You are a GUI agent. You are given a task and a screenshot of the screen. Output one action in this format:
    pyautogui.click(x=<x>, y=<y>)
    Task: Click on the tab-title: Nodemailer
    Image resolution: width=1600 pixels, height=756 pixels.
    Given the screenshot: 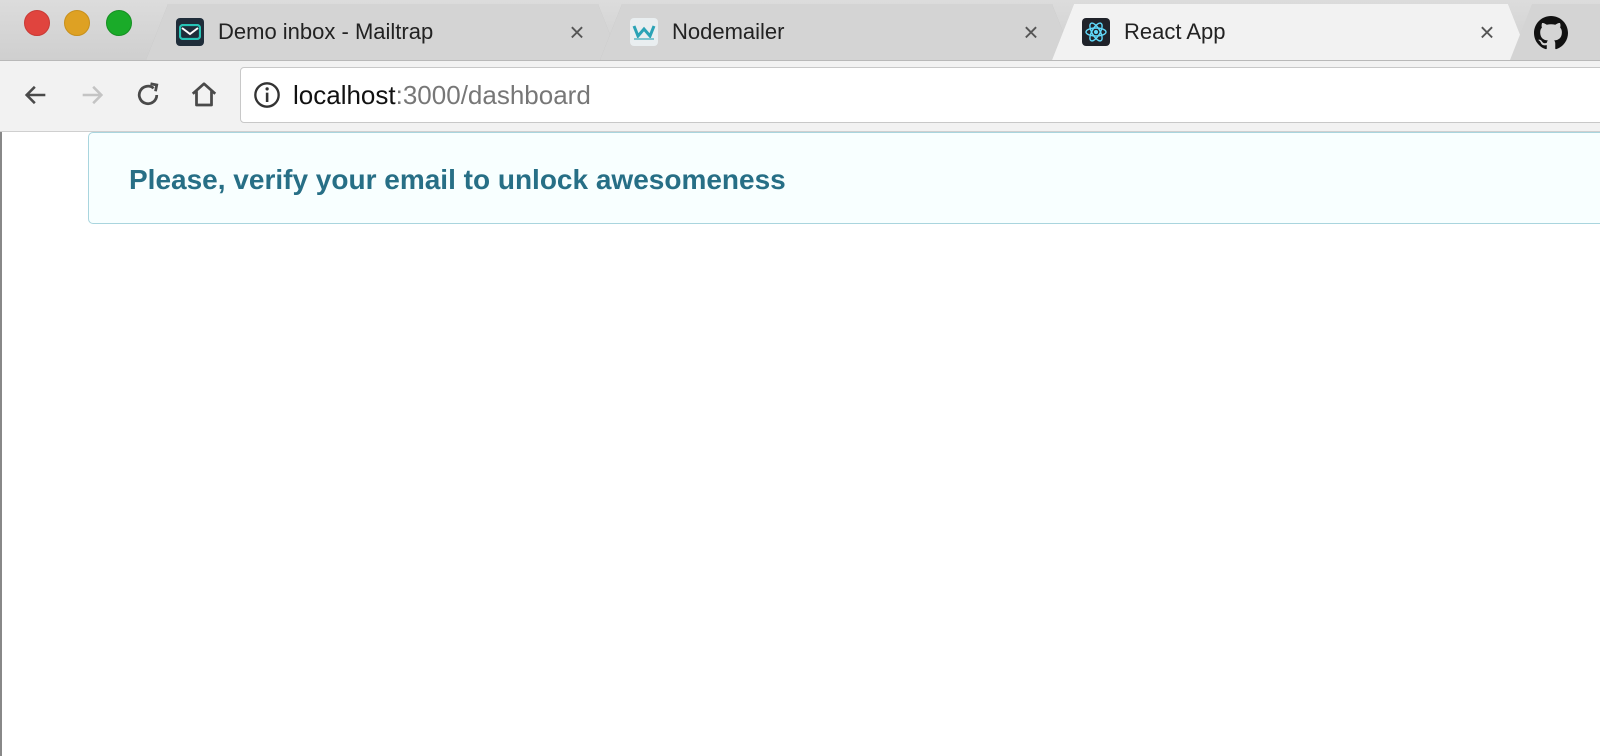 What is the action you would take?
    pyautogui.click(x=728, y=31)
    